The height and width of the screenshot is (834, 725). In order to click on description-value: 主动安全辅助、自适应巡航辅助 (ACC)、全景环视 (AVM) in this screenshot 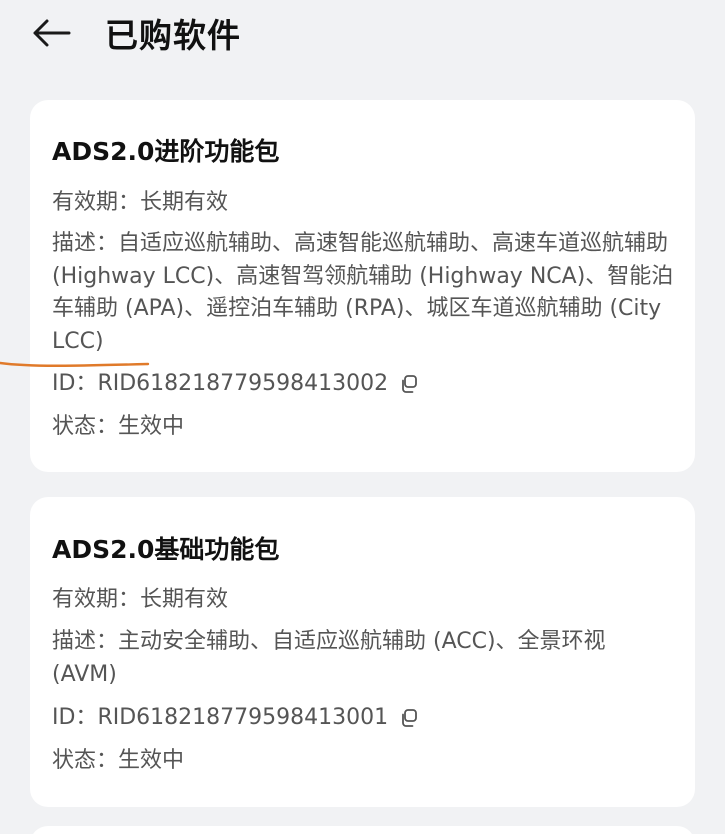, I will do `click(329, 658)`.